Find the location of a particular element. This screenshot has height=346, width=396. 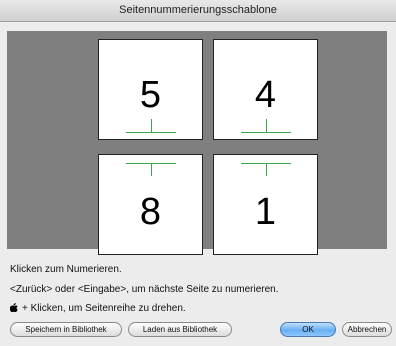

instruction-line-1: Klicken zum Numerieren. is located at coordinates (66, 269).